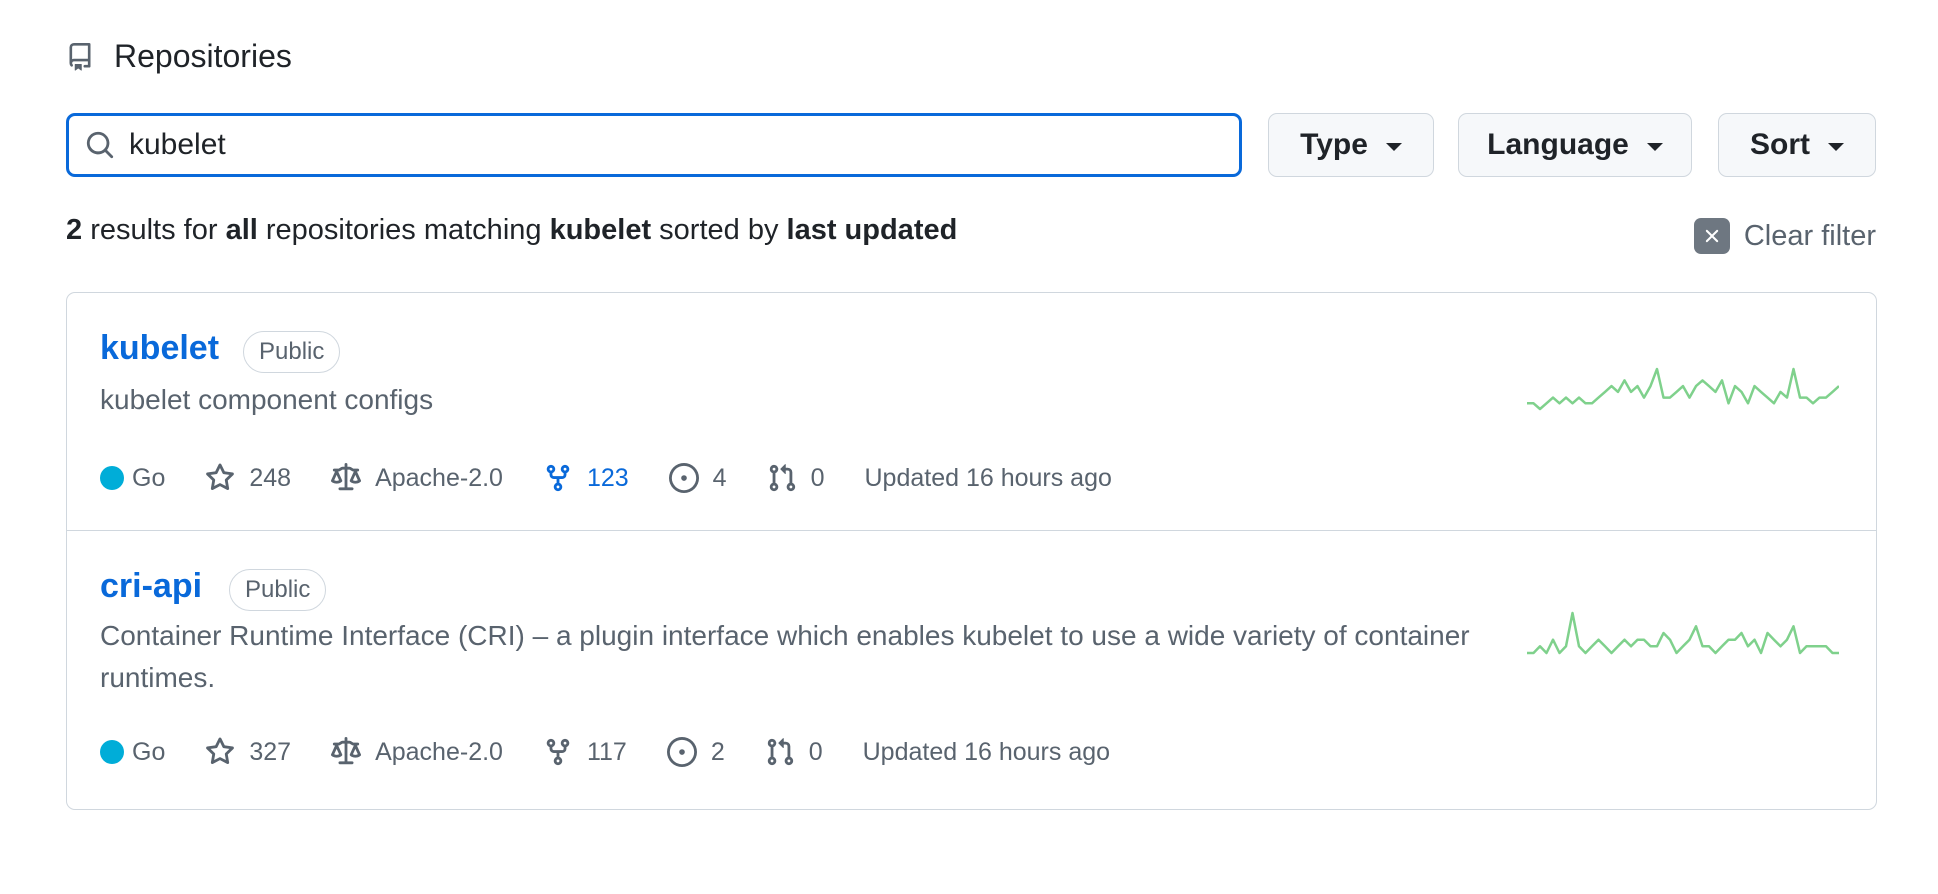 The image size is (1938, 894). What do you see at coordinates (270, 477) in the screenshot?
I see `star-count: 248` at bounding box center [270, 477].